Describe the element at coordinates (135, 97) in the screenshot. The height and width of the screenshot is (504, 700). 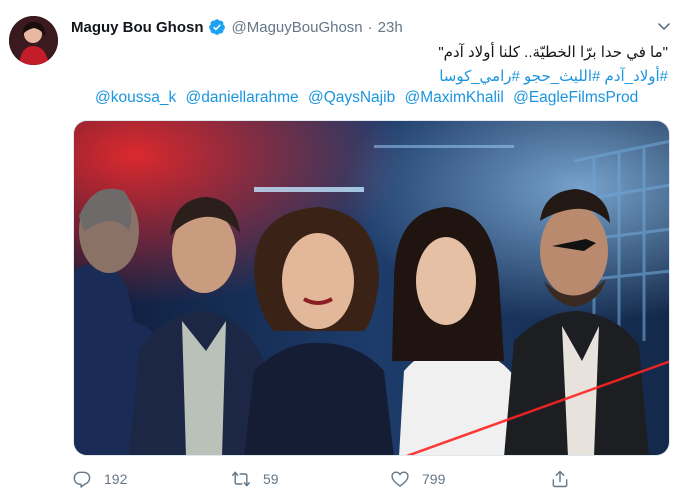
I see `mention-link: @koussa_k` at that location.